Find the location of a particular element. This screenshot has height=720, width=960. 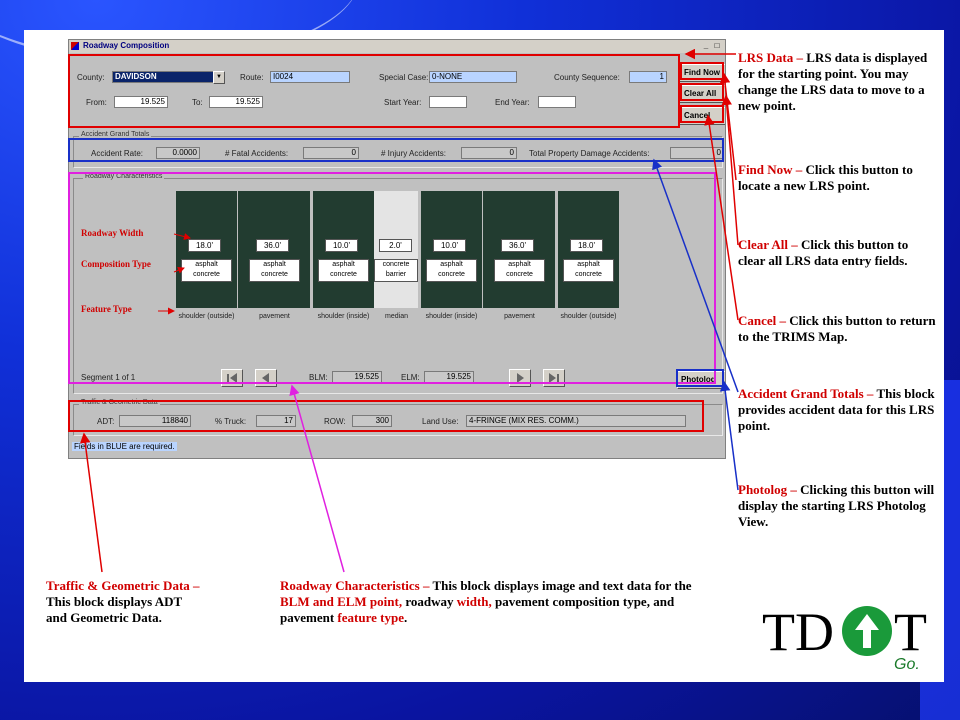

callout-clear-all-heading: Clear All – is located at coordinates (768, 244).